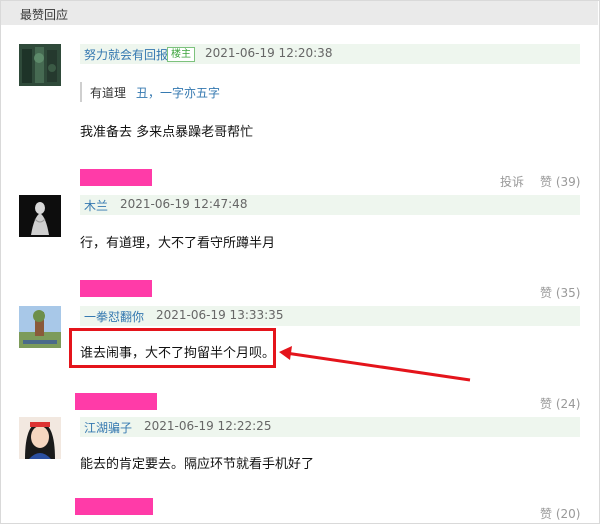  I want to click on comment-text: 能去的肯定要去。隔应环节就看手机好了, so click(197, 464).